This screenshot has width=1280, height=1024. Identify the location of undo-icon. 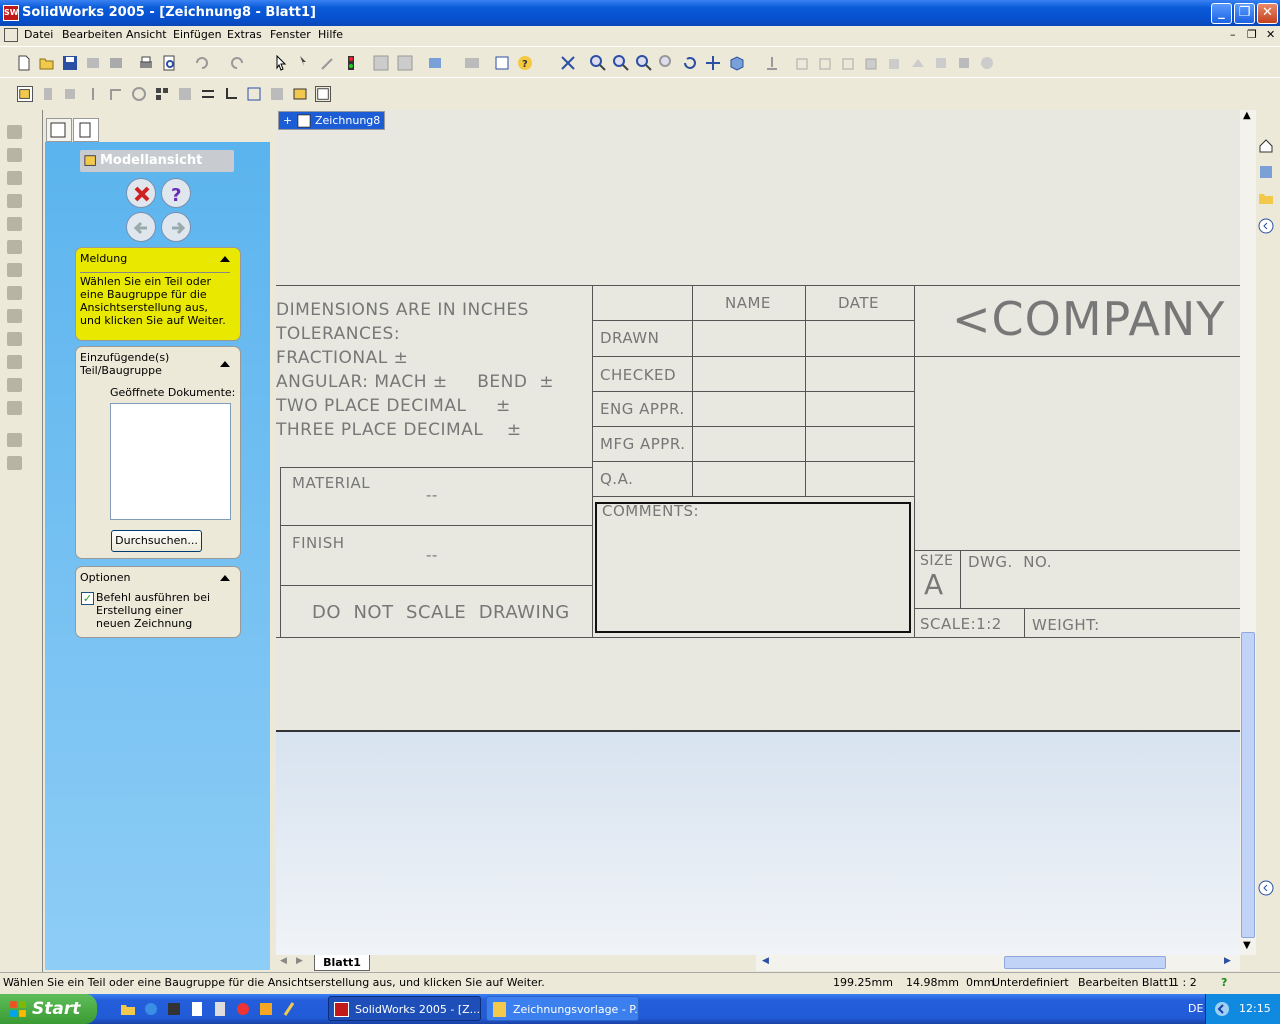
(201, 63).